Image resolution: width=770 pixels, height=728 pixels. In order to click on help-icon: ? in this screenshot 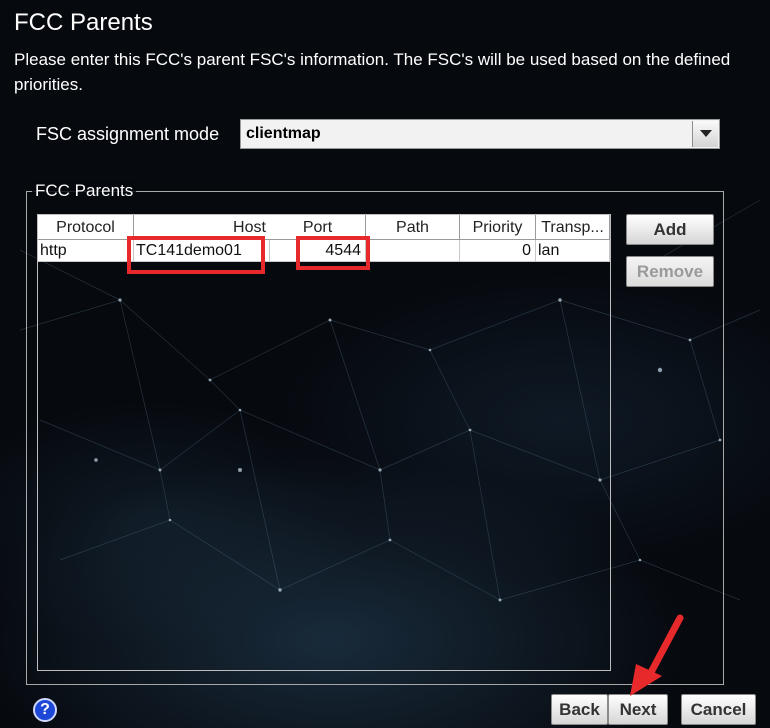, I will do `click(45, 710)`.